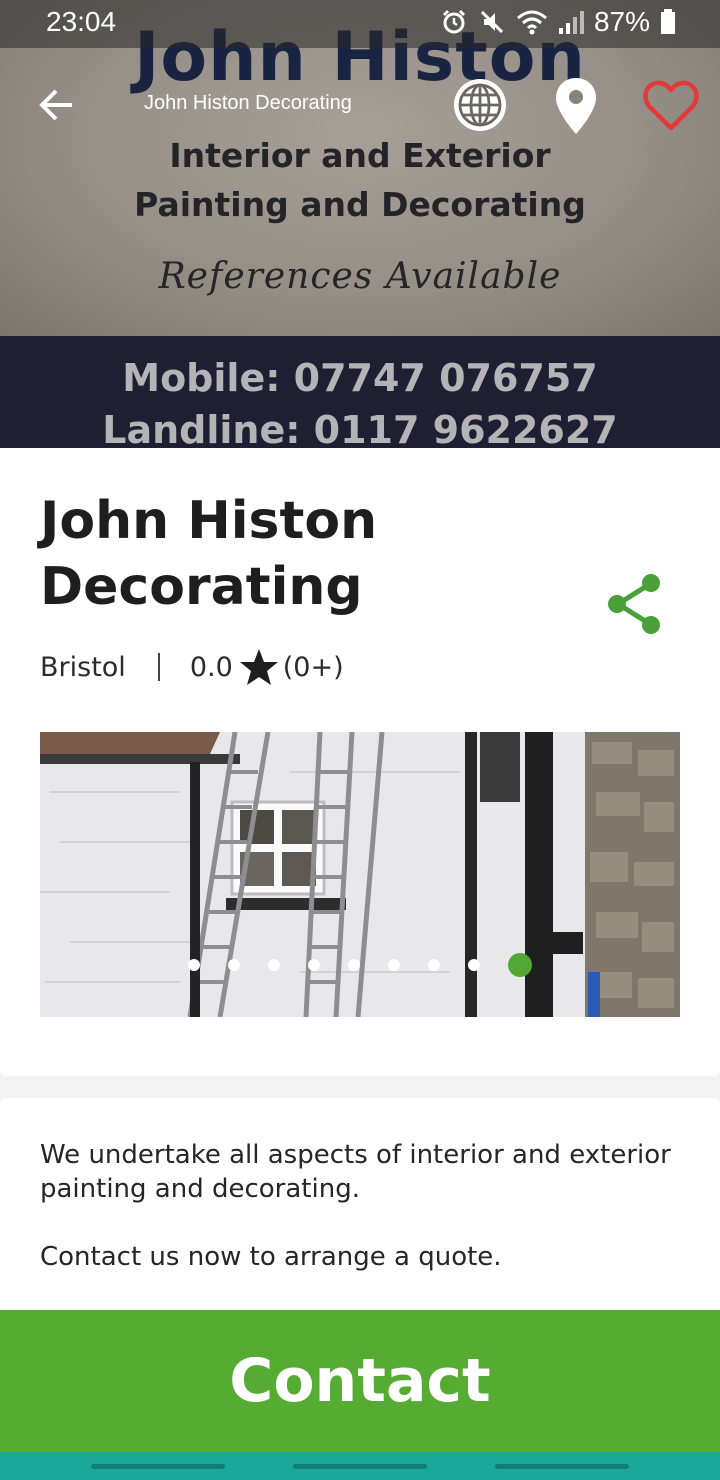 This screenshot has width=720, height=1480. I want to click on location-button, so click(576, 106).